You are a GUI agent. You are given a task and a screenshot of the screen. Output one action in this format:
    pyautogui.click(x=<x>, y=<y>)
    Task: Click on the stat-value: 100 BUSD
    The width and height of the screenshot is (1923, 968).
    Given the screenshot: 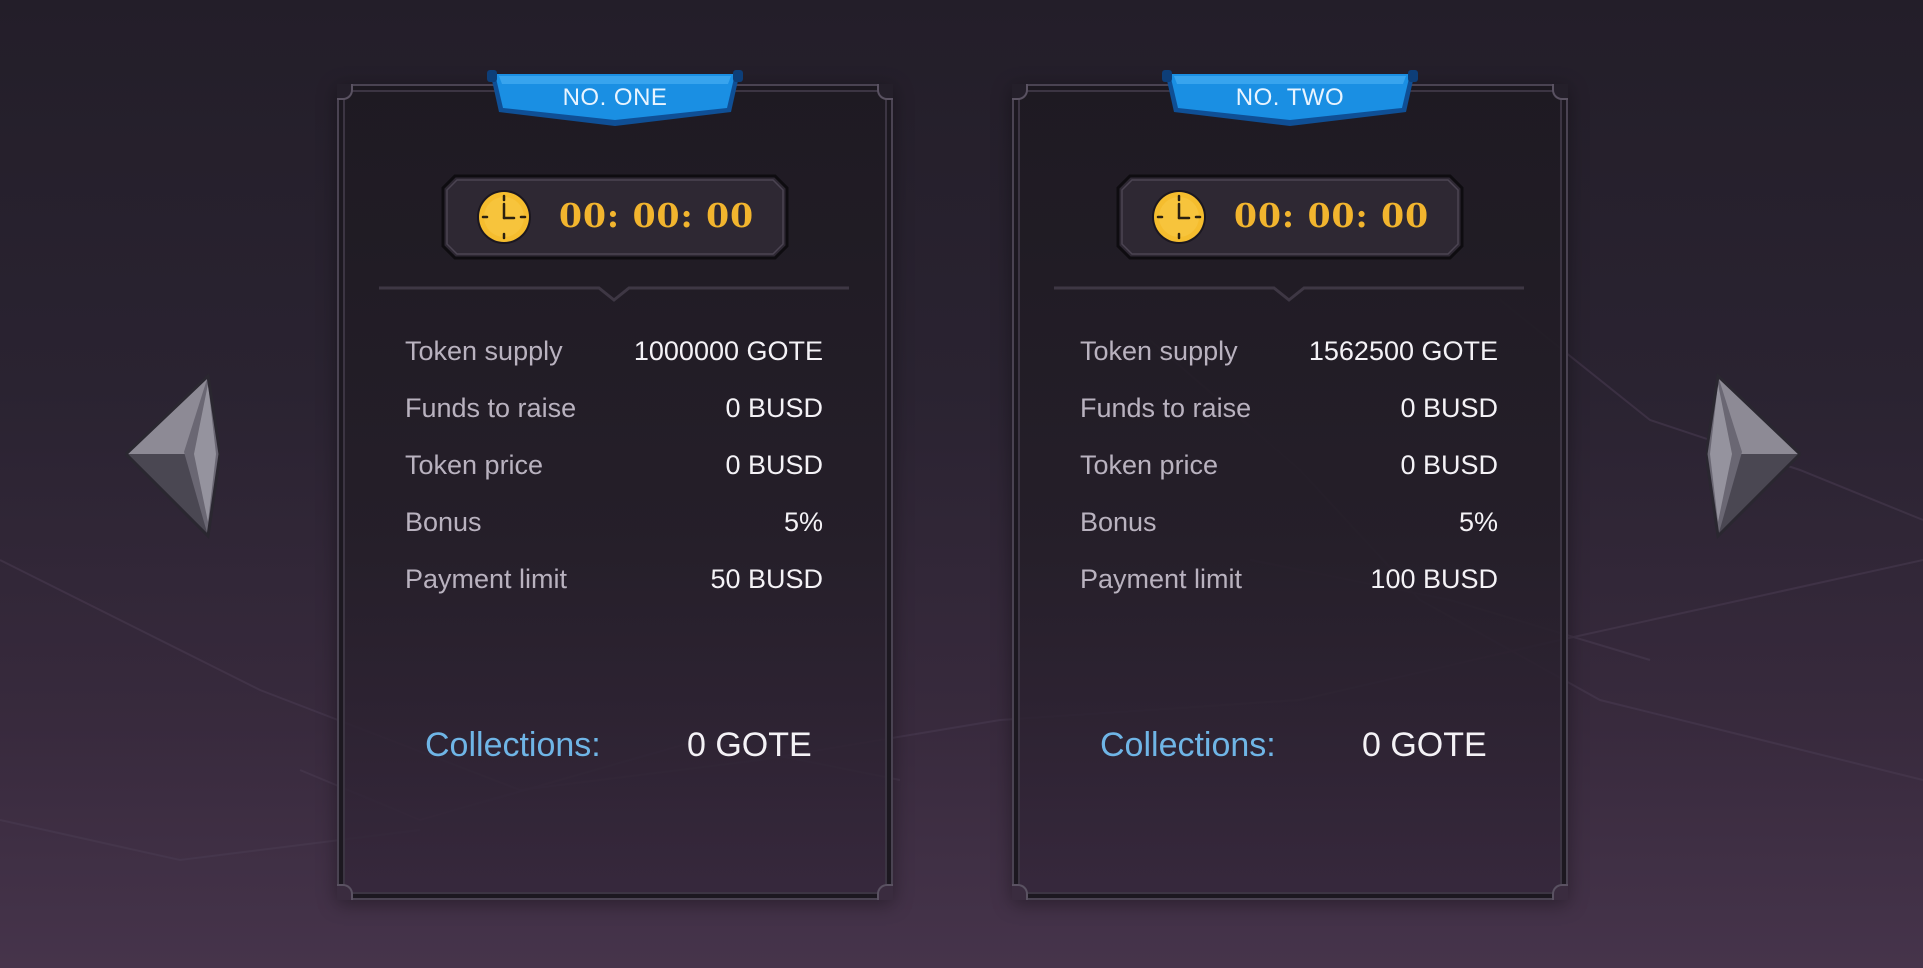 What is the action you would take?
    pyautogui.click(x=1434, y=579)
    